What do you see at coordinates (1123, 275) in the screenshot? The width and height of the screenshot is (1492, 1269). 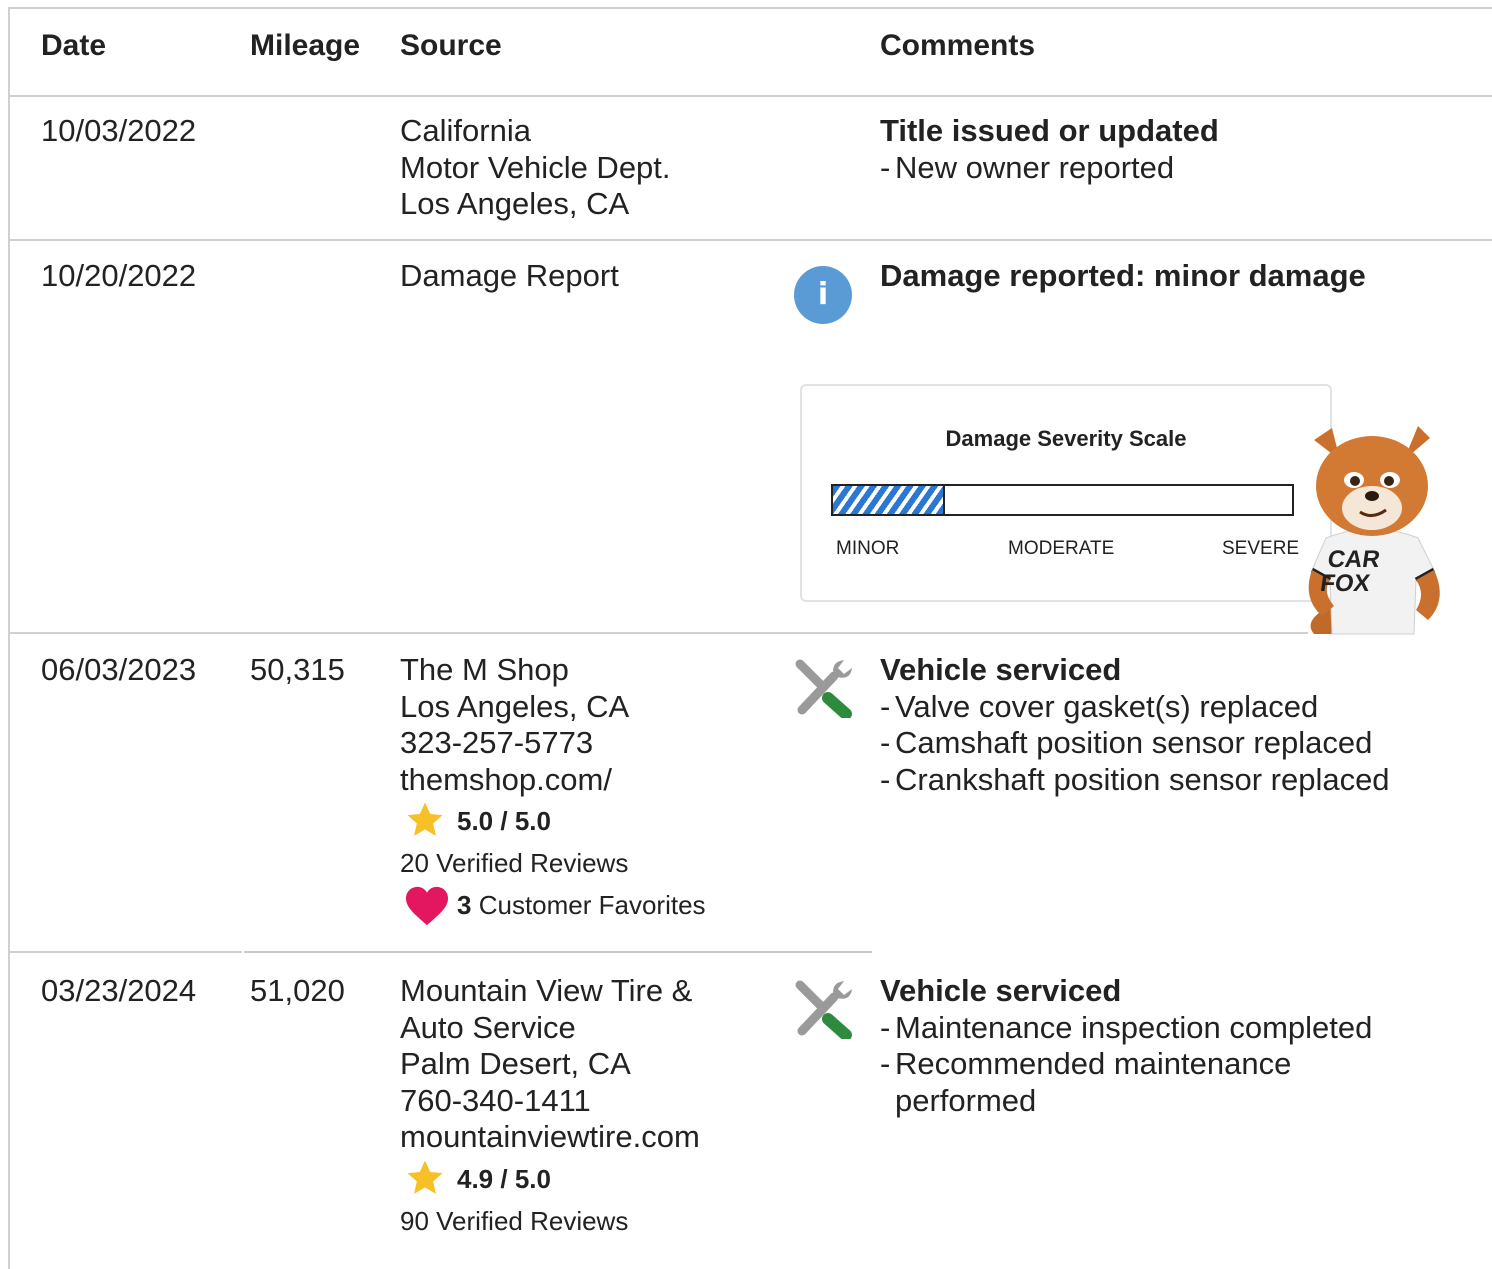 I see `comment-title: Damage reported: minor damage` at bounding box center [1123, 275].